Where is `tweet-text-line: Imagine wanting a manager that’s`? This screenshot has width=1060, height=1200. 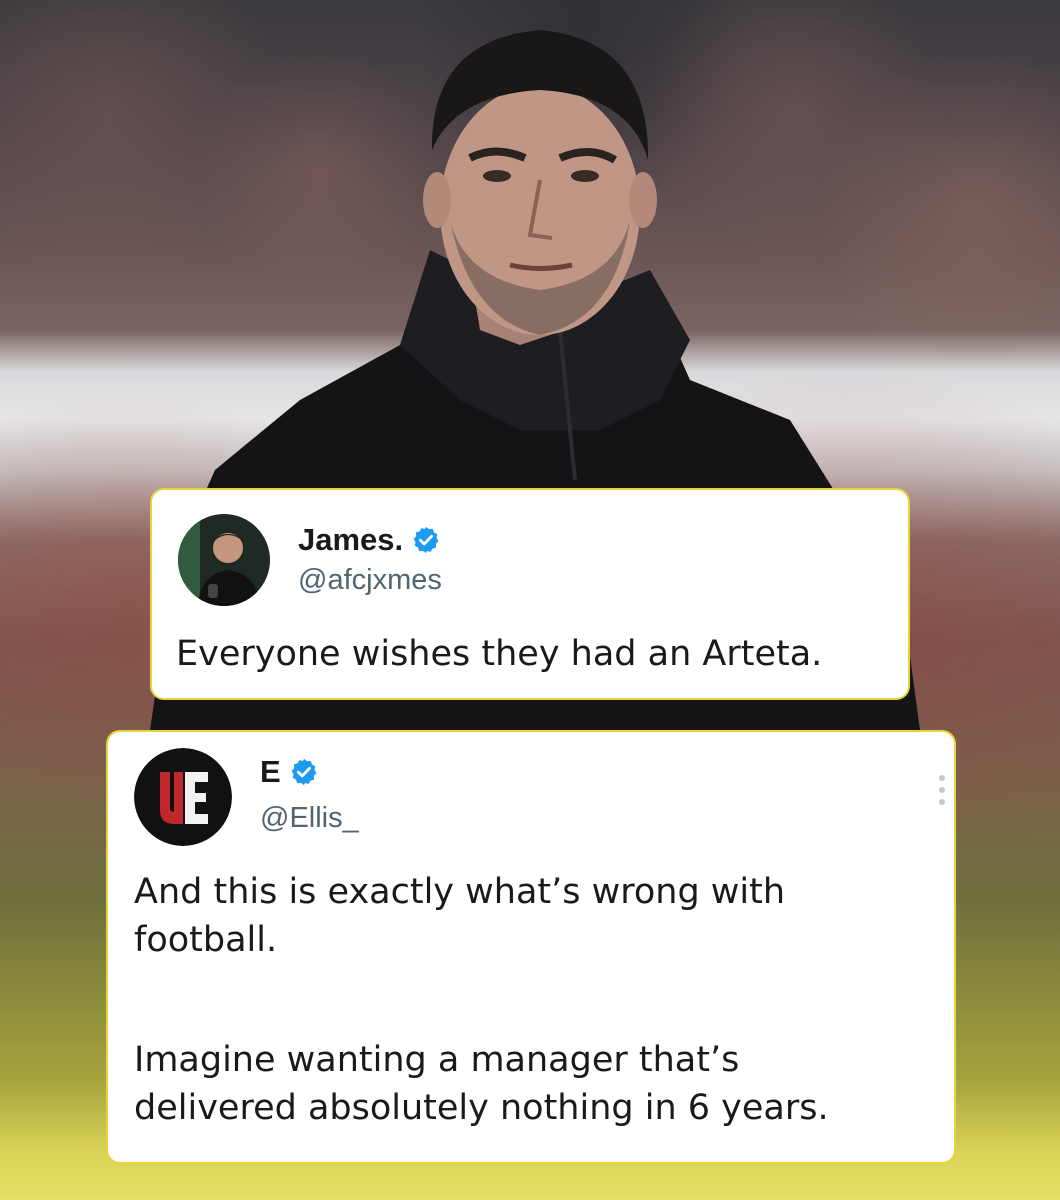 tweet-text-line: Imagine wanting a manager that’s is located at coordinates (437, 1060).